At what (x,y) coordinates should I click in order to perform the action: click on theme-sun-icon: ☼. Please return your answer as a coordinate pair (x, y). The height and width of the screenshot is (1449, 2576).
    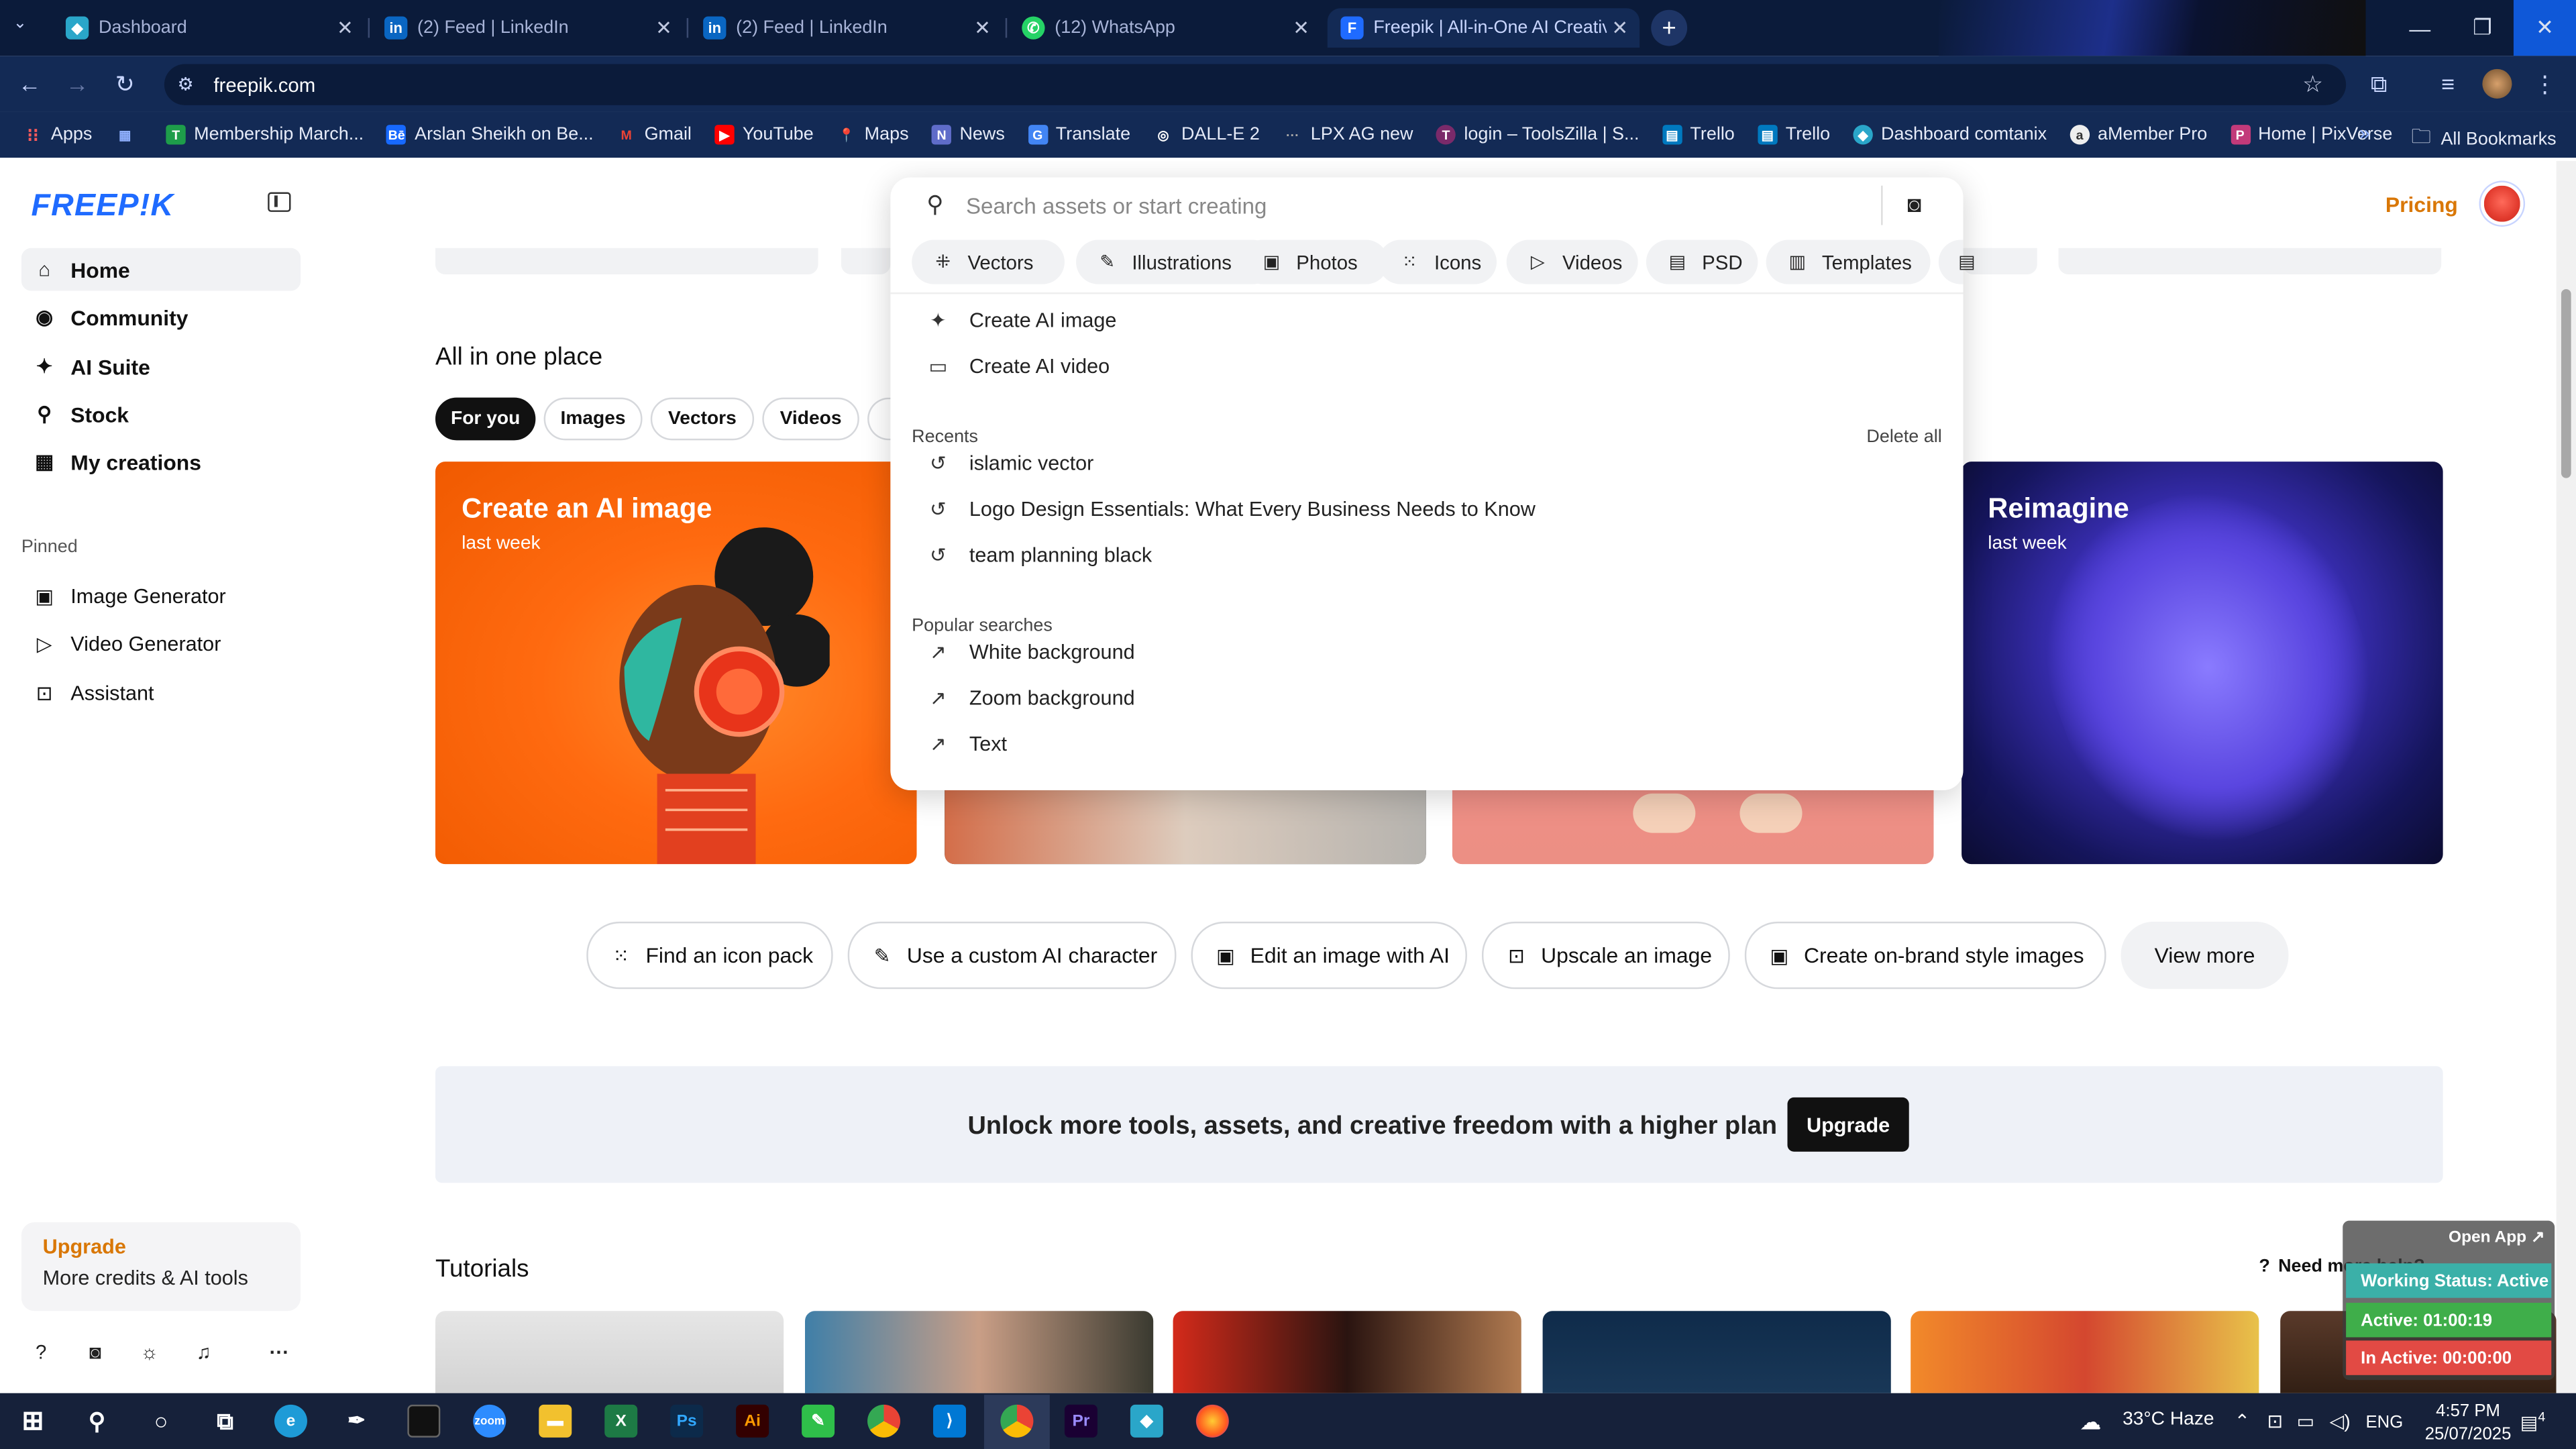
    Looking at the image, I should click on (149, 1351).